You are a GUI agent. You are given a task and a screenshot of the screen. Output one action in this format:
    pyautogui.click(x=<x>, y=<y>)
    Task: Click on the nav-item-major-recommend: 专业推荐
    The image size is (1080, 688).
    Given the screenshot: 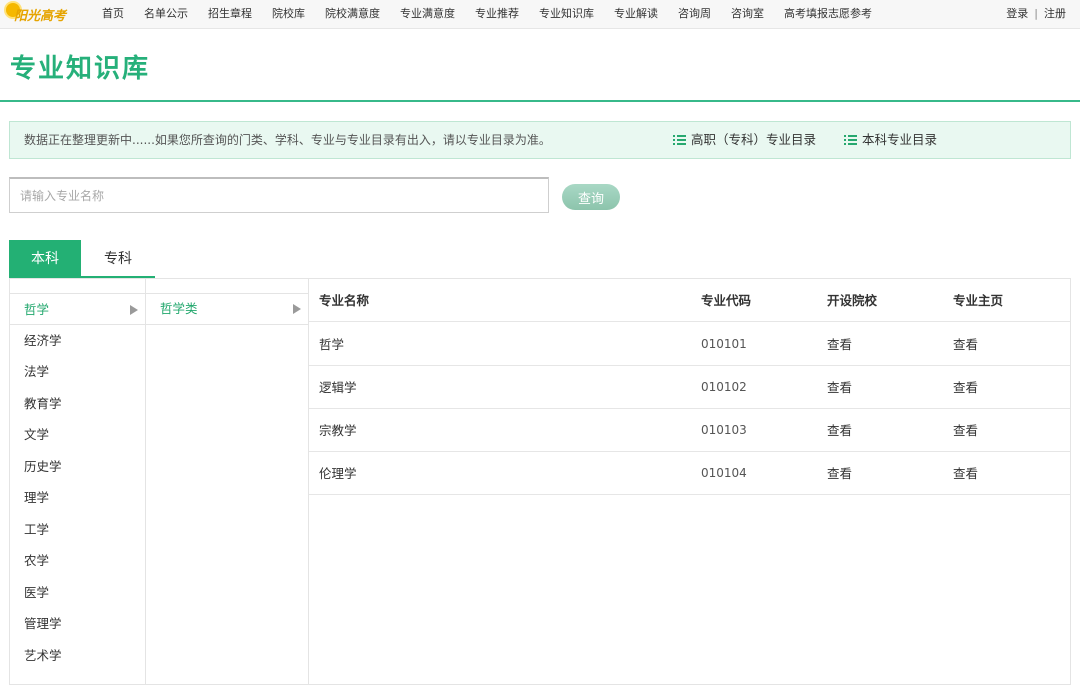 What is the action you would take?
    pyautogui.click(x=497, y=14)
    